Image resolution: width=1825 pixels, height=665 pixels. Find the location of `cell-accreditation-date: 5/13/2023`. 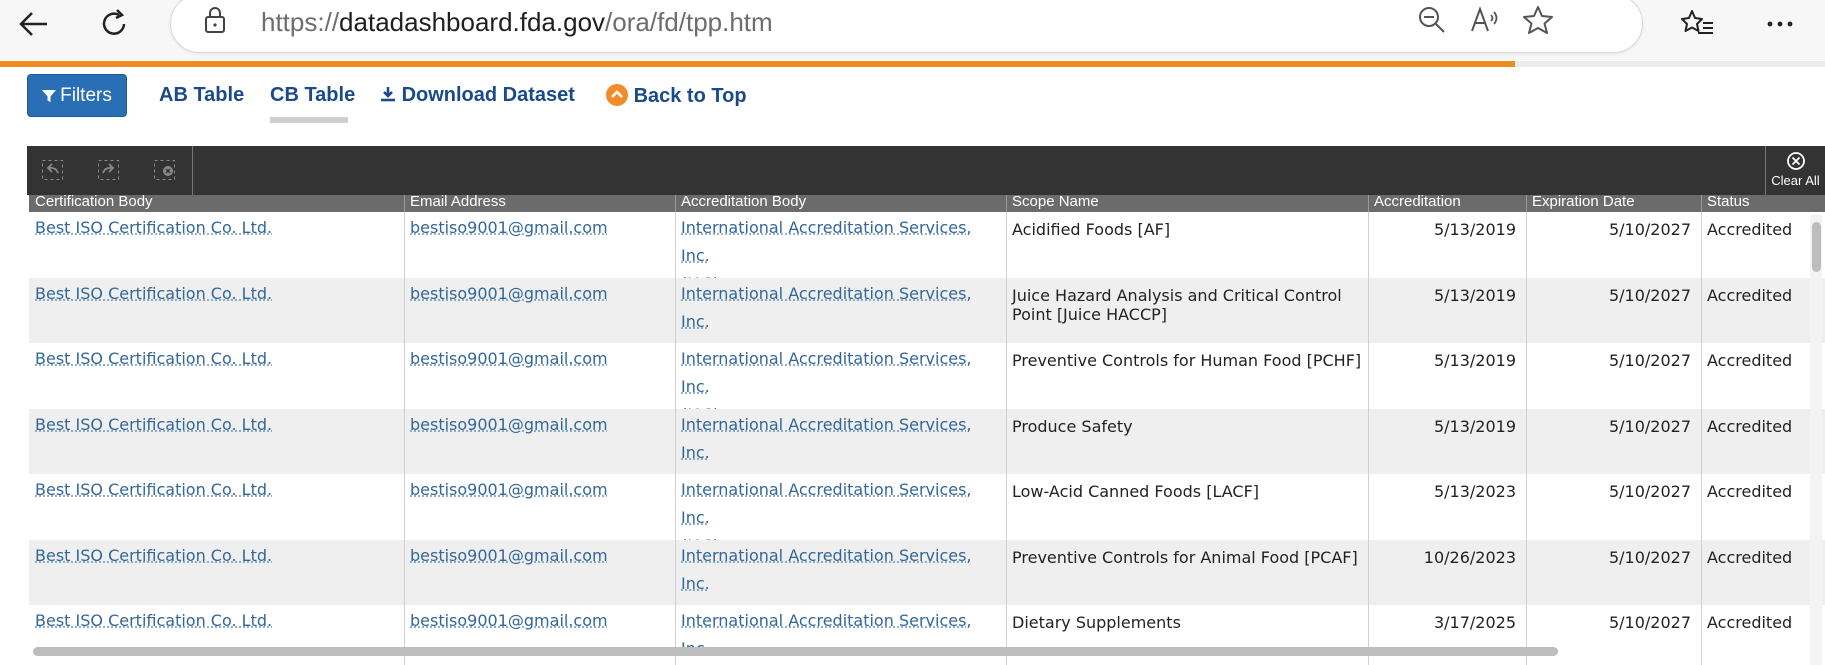

cell-accreditation-date: 5/13/2023 is located at coordinates (1474, 491).